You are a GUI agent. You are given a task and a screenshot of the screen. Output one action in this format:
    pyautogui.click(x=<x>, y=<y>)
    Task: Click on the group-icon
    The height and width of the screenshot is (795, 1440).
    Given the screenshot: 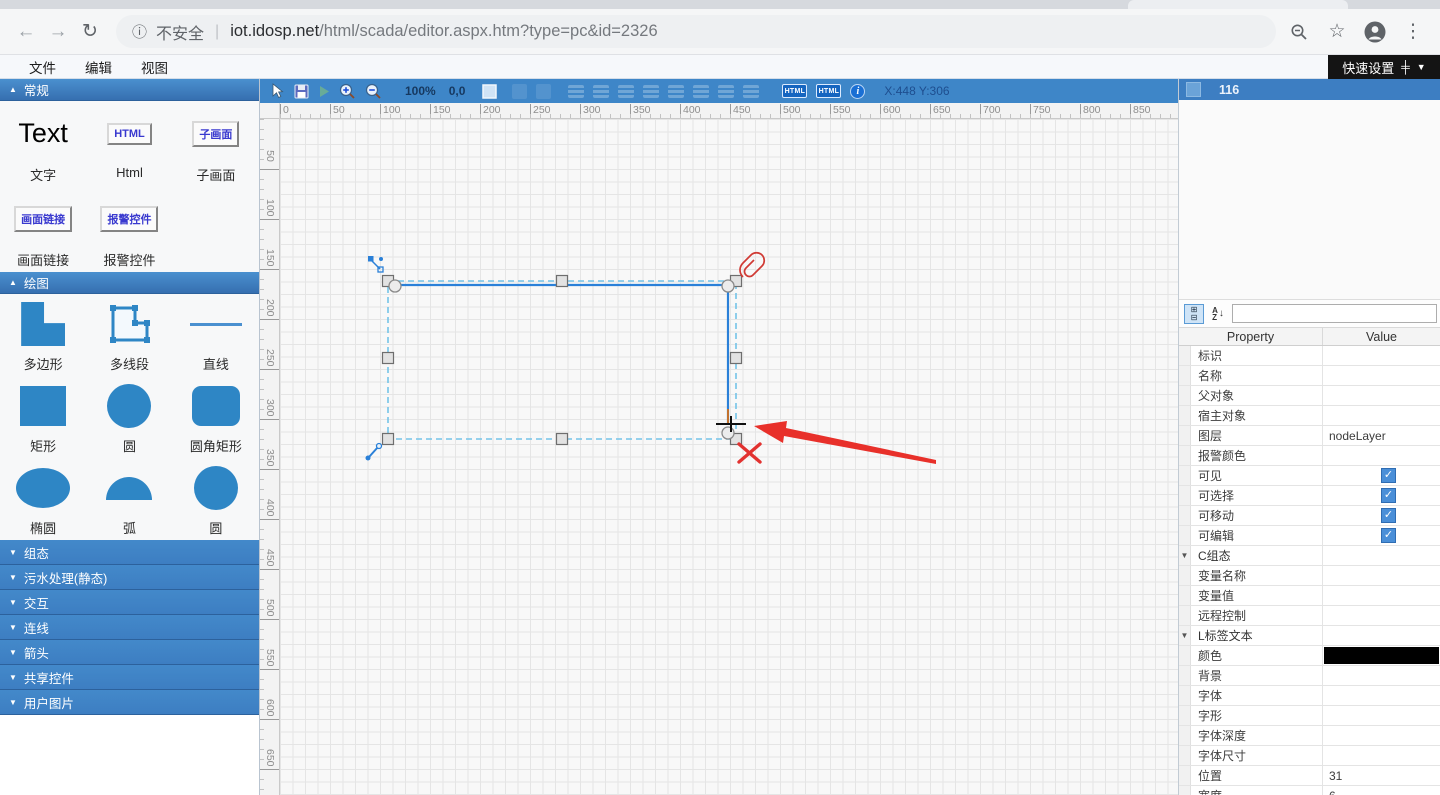 What is the action you would take?
    pyautogui.click(x=520, y=91)
    